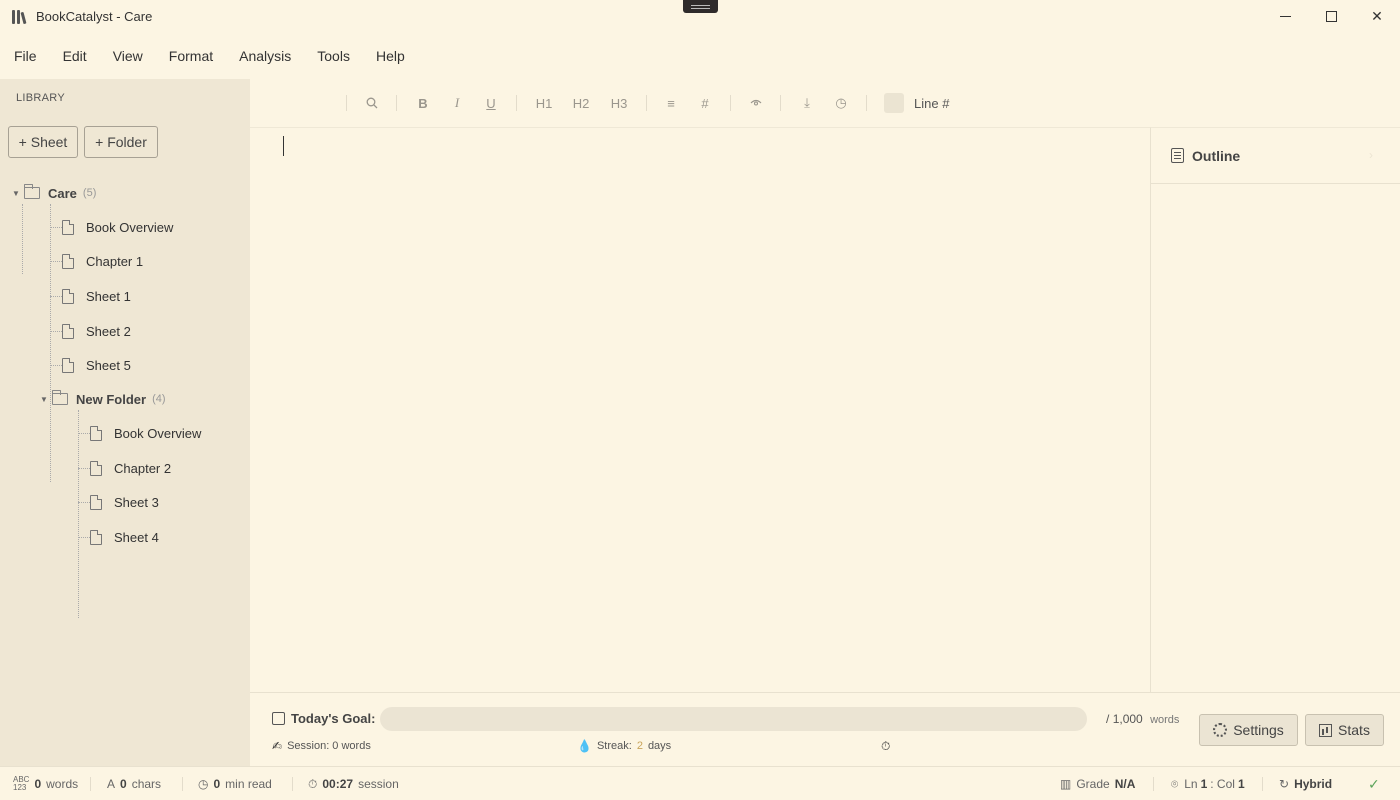 Image resolution: width=1400 pixels, height=800 pixels. What do you see at coordinates (338, 784) in the screenshot?
I see `session-timer-value: 00:27` at bounding box center [338, 784].